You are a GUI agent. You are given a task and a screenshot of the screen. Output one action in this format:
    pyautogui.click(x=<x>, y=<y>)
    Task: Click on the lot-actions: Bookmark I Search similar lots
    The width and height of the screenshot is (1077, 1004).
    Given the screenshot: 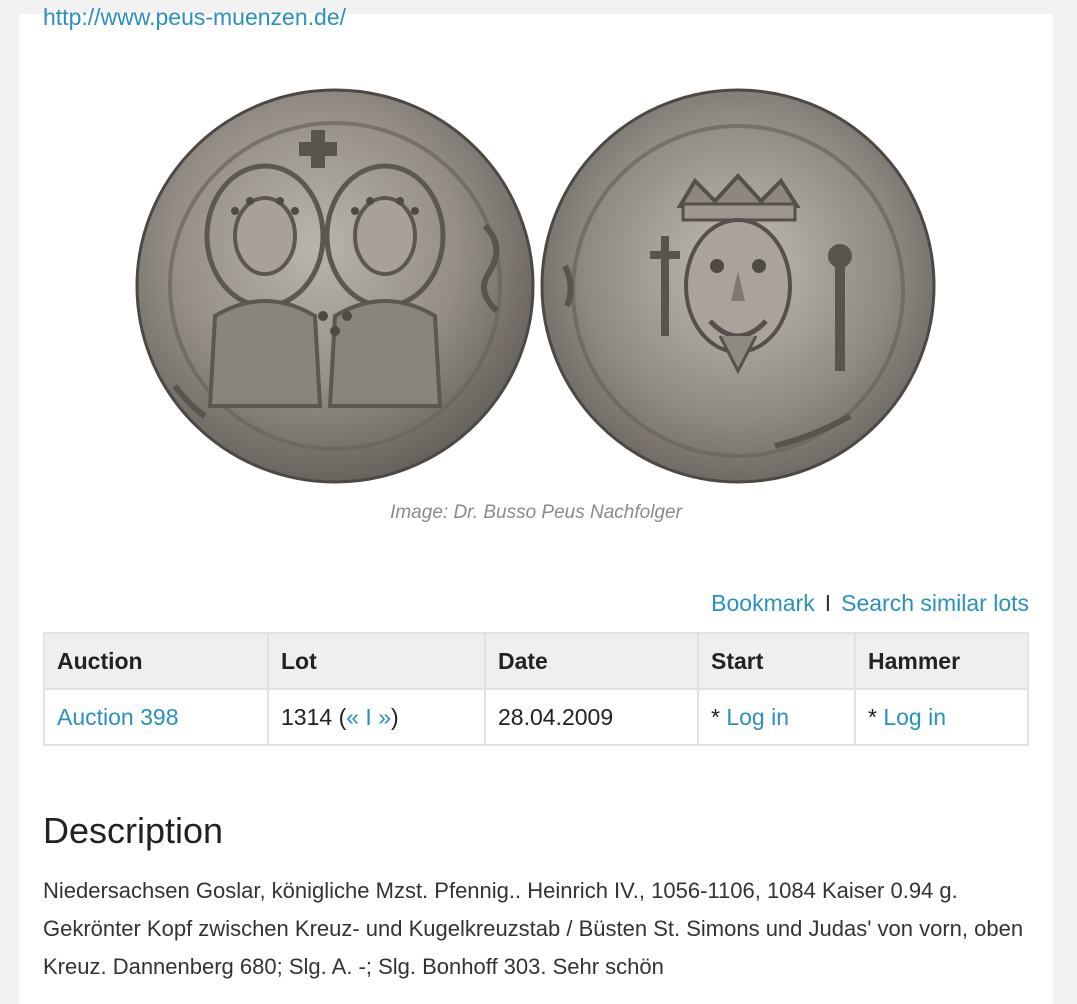 What is the action you would take?
    pyautogui.click(x=870, y=603)
    